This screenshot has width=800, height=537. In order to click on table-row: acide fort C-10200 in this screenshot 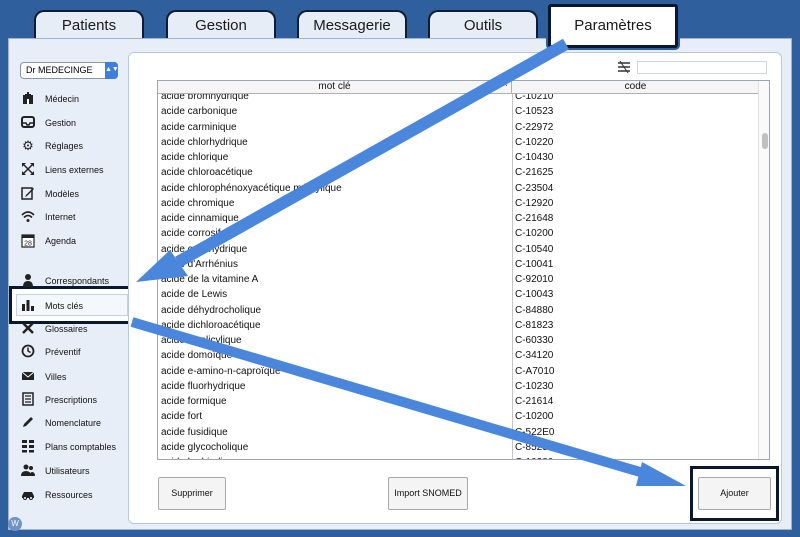, I will do `click(458, 416)`.